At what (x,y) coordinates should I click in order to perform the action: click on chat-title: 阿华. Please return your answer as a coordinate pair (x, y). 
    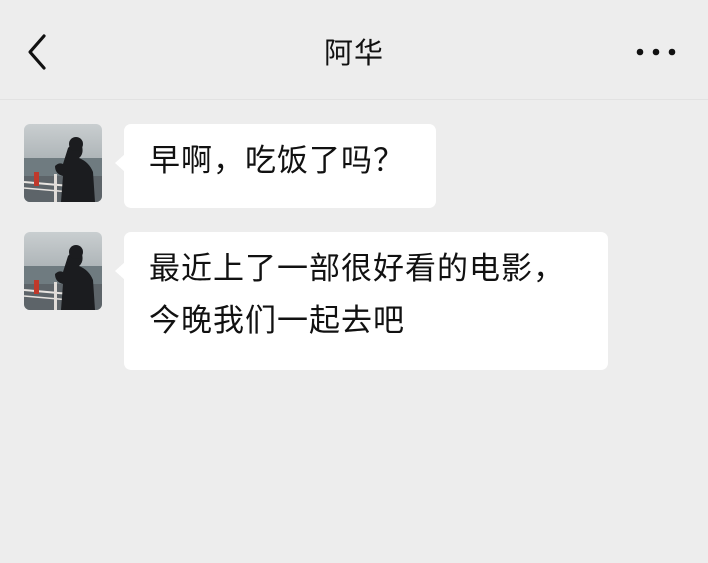
    Looking at the image, I should click on (353, 53).